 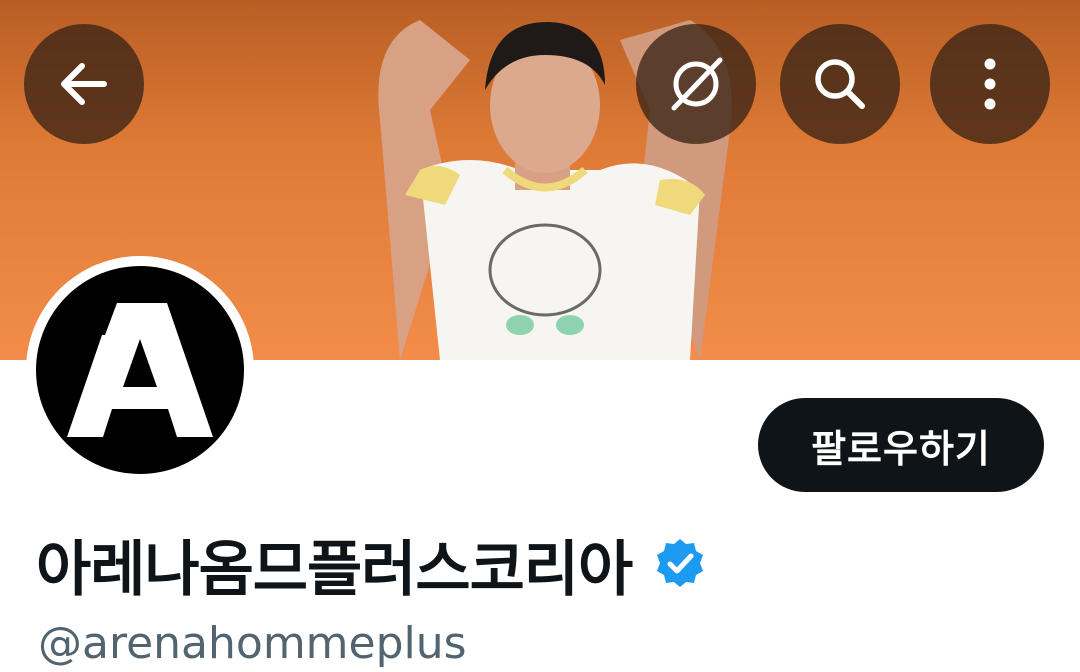 I want to click on profile-handle: @arenahommeplus, so click(x=252, y=643).